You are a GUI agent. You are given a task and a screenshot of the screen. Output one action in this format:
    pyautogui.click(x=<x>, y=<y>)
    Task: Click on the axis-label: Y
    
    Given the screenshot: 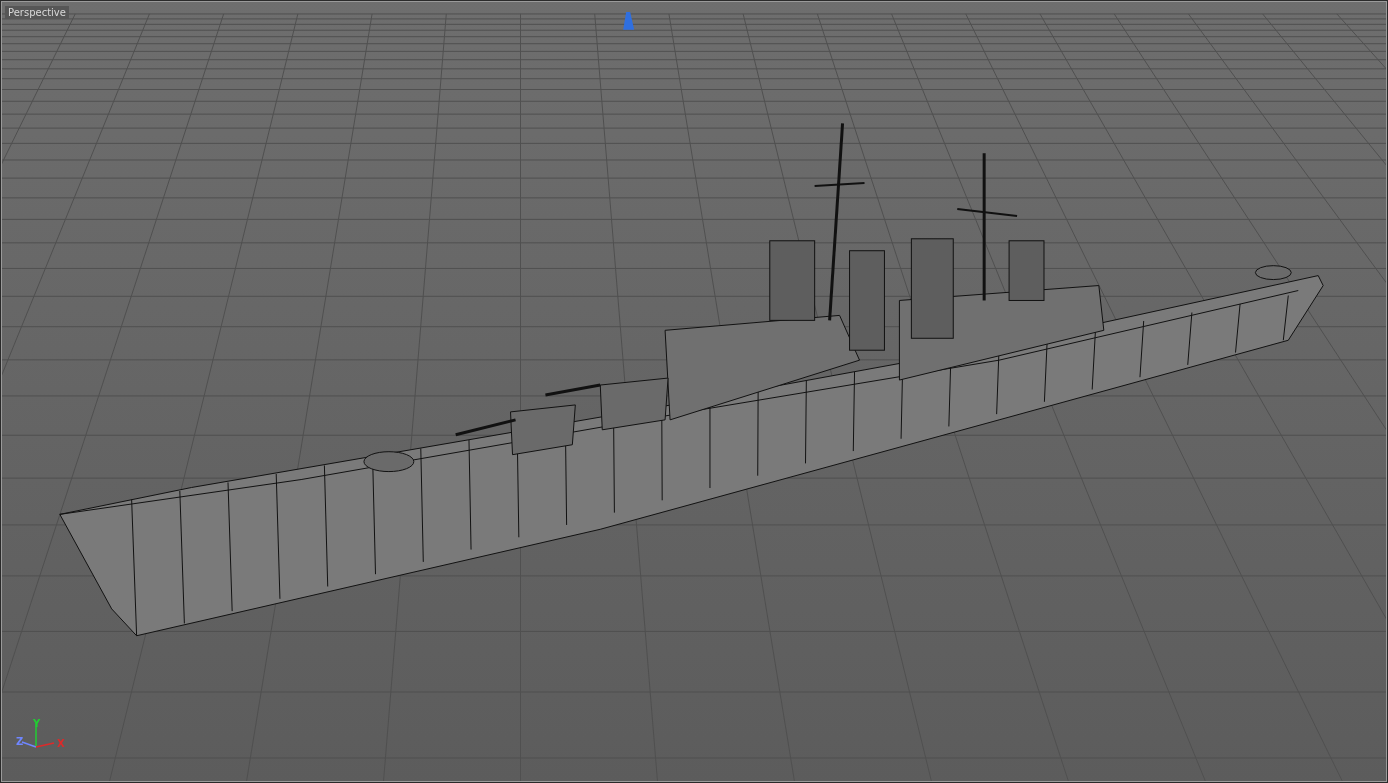 What is the action you would take?
    pyautogui.click(x=37, y=723)
    